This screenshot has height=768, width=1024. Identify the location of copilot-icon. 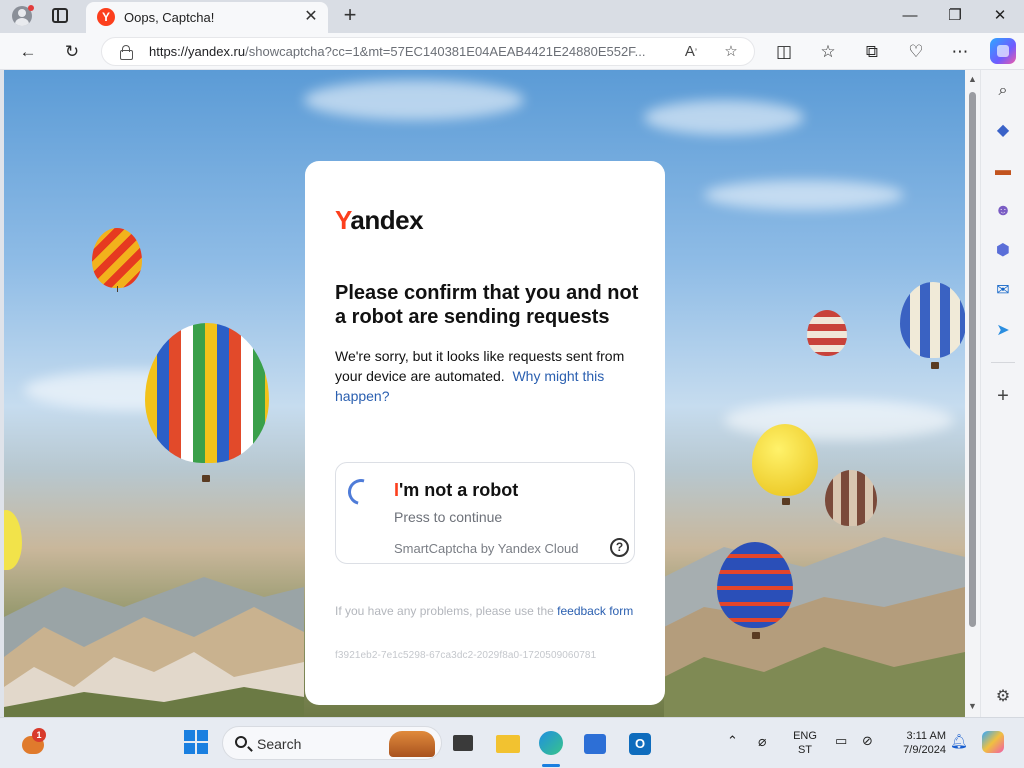
(1003, 51).